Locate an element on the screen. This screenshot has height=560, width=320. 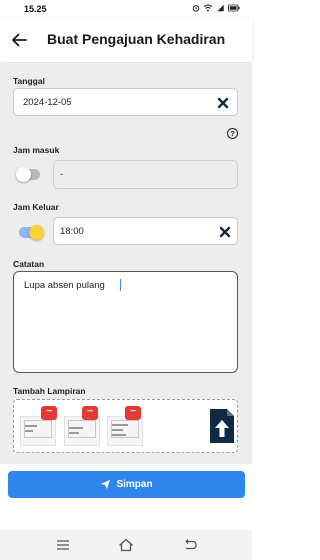
status-bar: 15.25 is located at coordinates (126, 9).